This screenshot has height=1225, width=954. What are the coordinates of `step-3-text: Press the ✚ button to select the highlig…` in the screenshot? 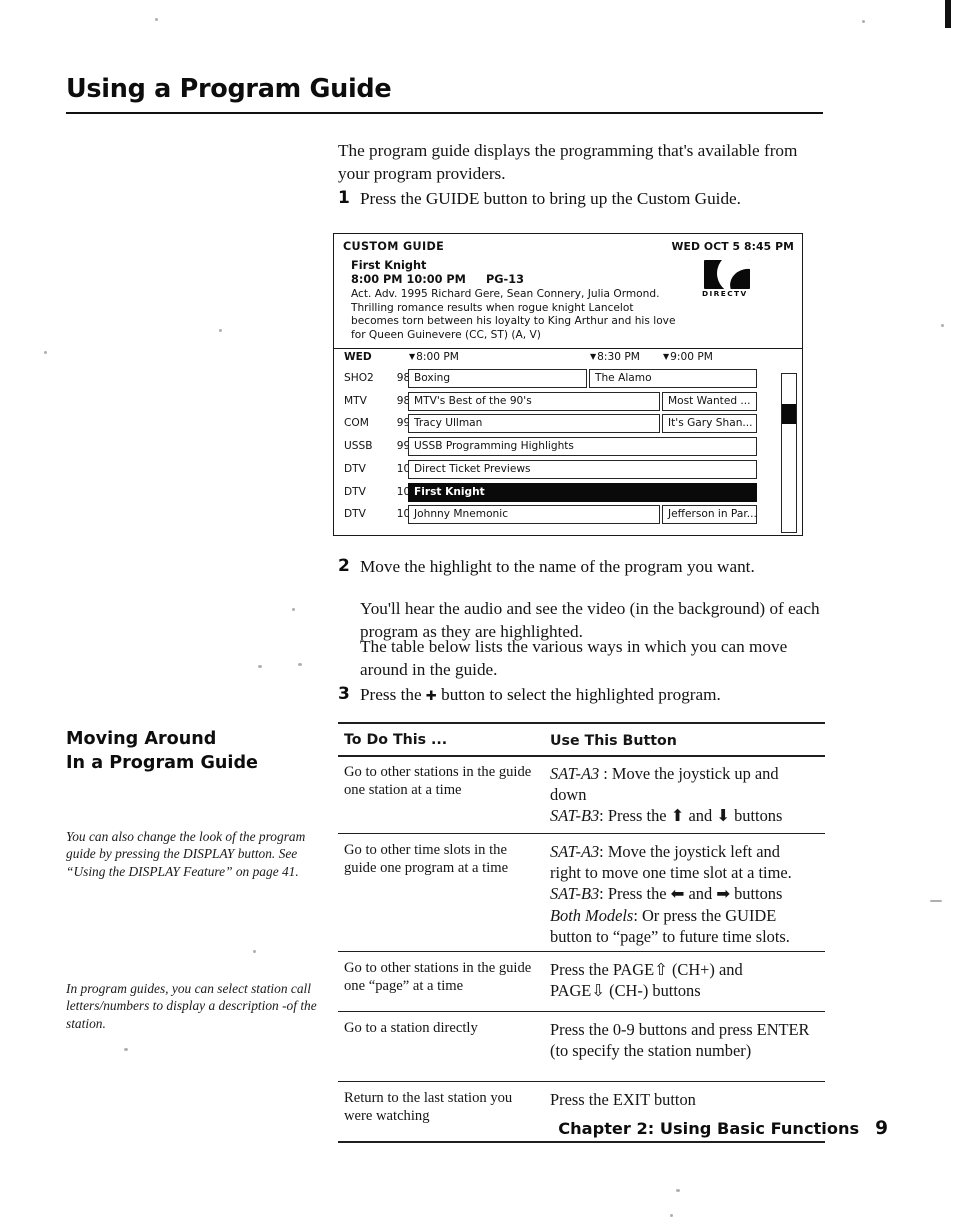 It's located at (540, 696).